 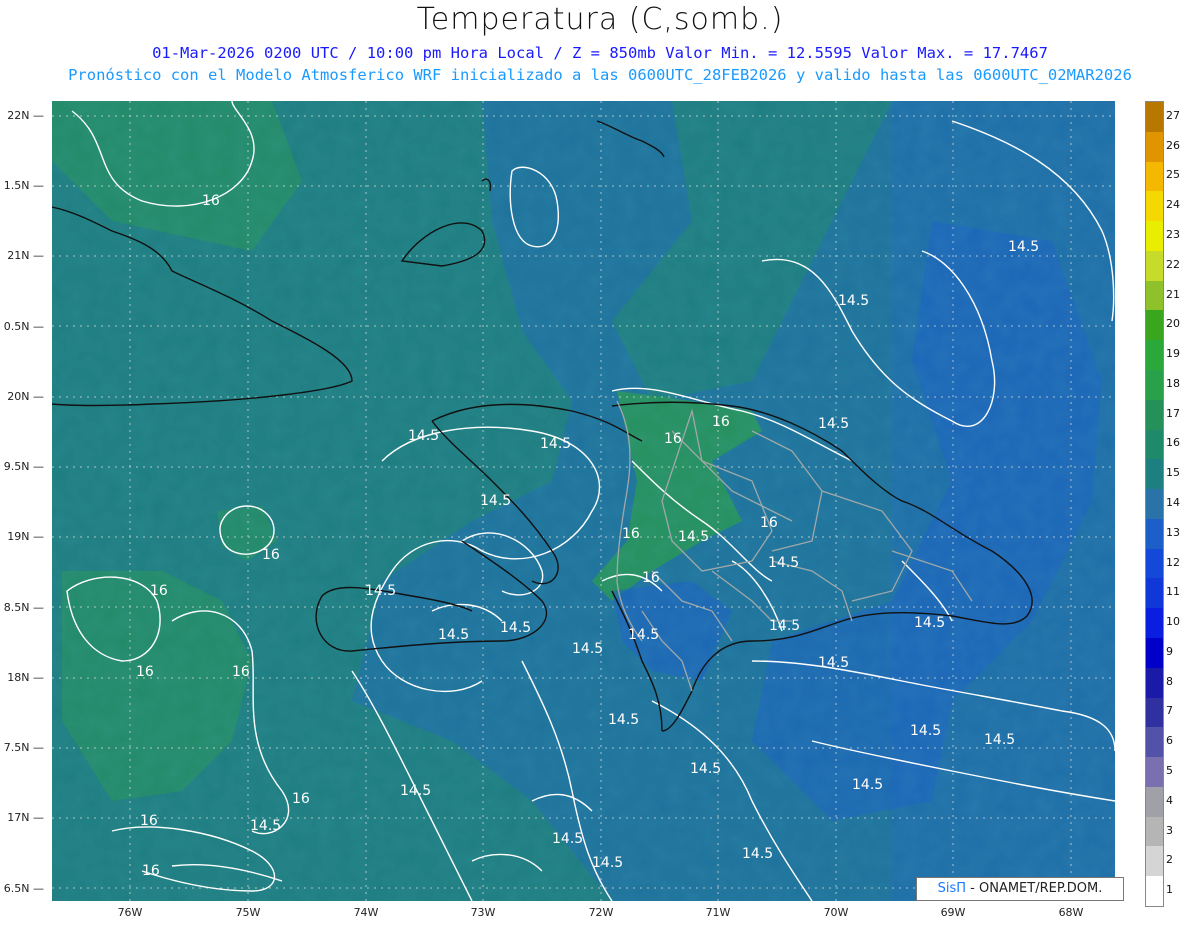 What do you see at coordinates (25, 396) in the screenshot?
I see `lat-label: 20N —` at bounding box center [25, 396].